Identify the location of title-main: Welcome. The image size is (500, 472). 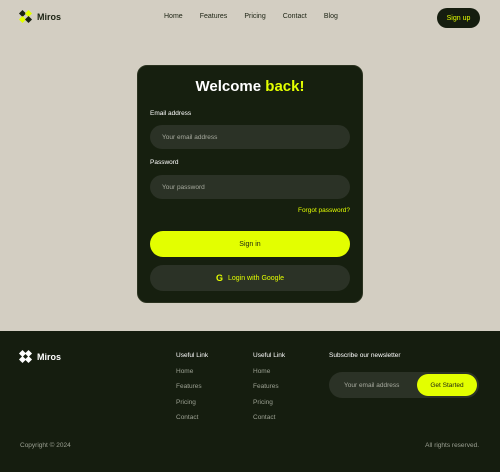
(228, 86).